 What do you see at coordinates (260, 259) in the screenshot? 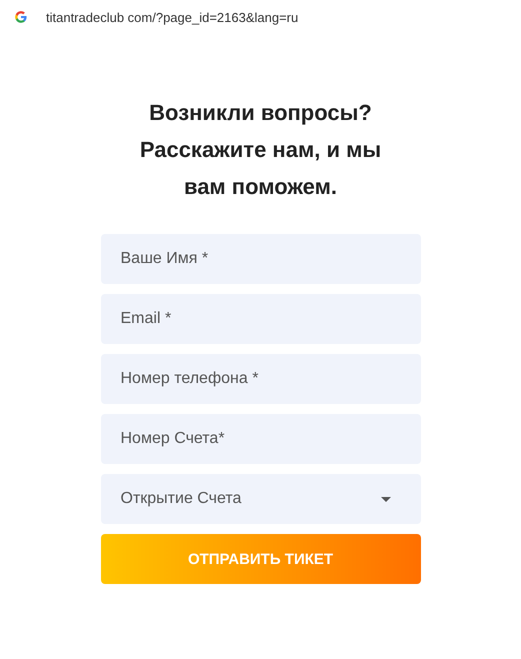
I see `input-field: Ваше Имя *` at bounding box center [260, 259].